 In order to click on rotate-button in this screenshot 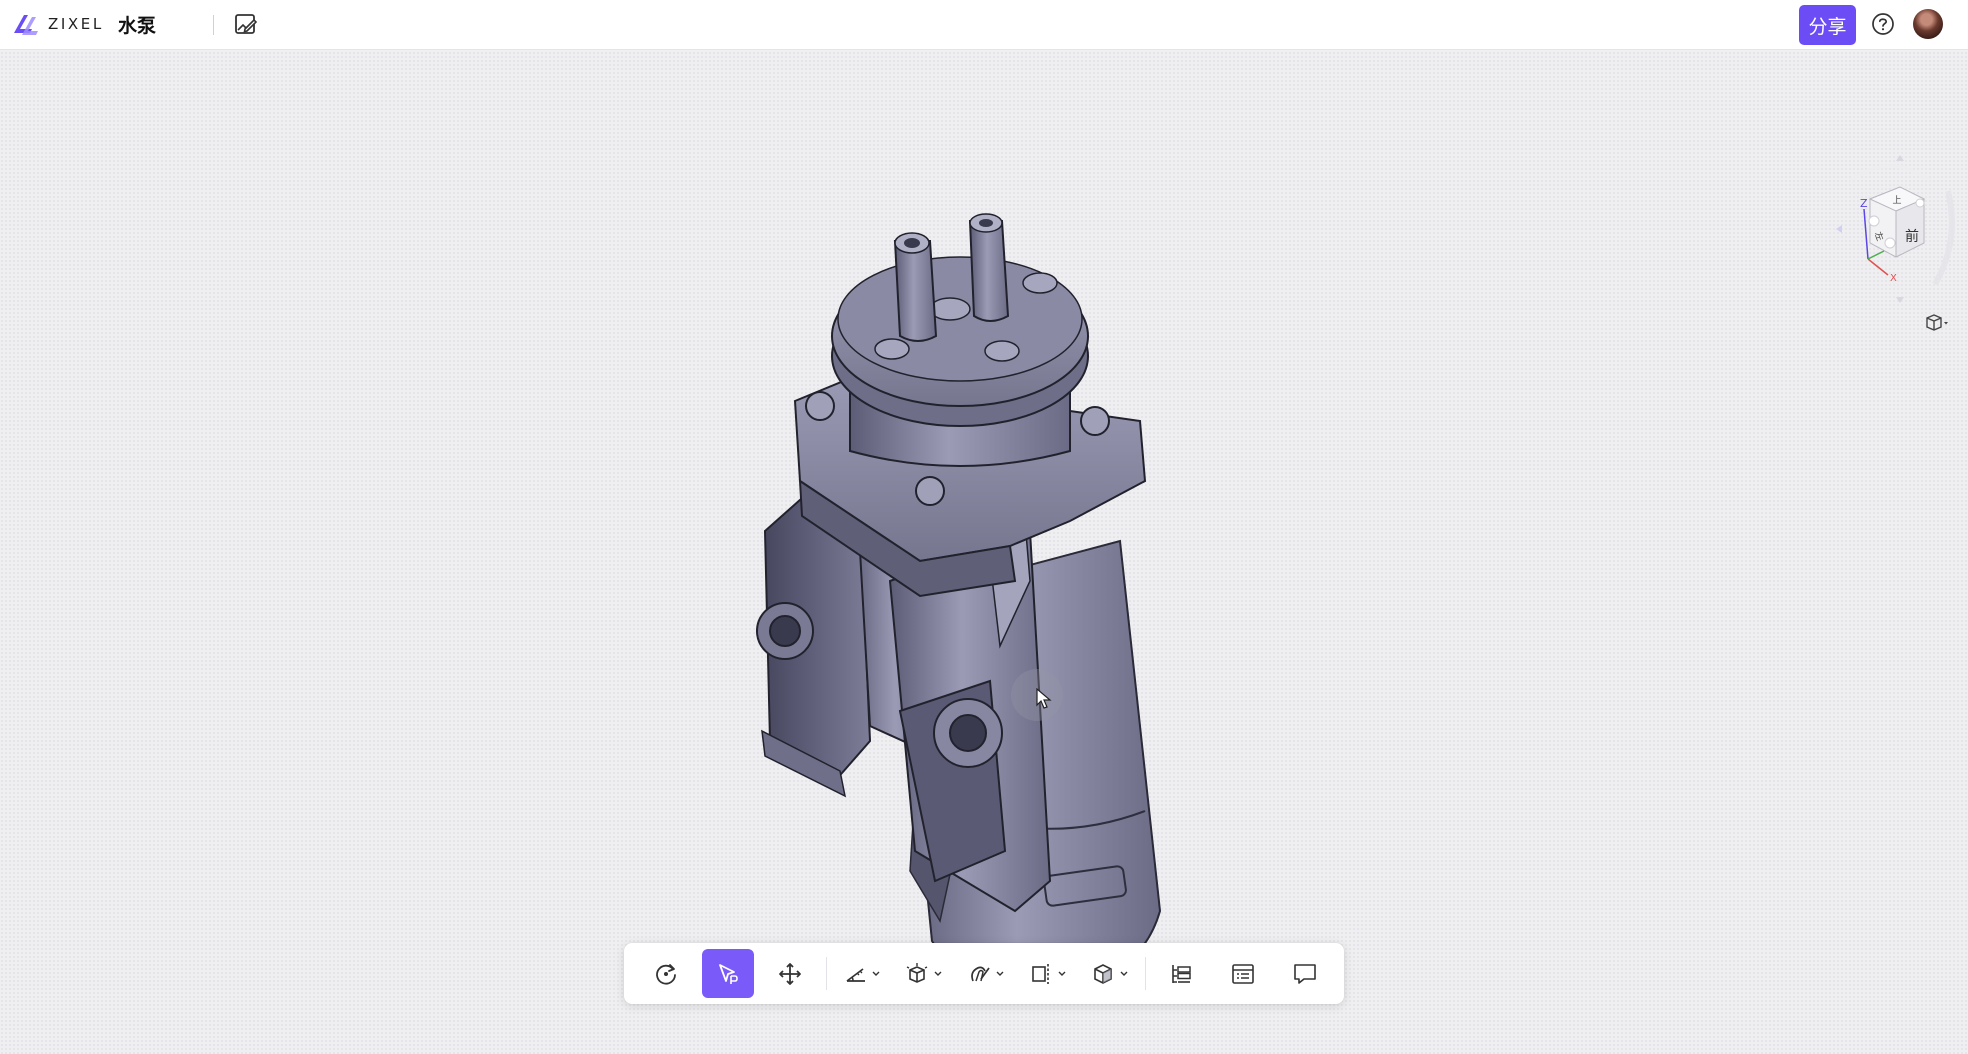, I will do `click(666, 973)`.